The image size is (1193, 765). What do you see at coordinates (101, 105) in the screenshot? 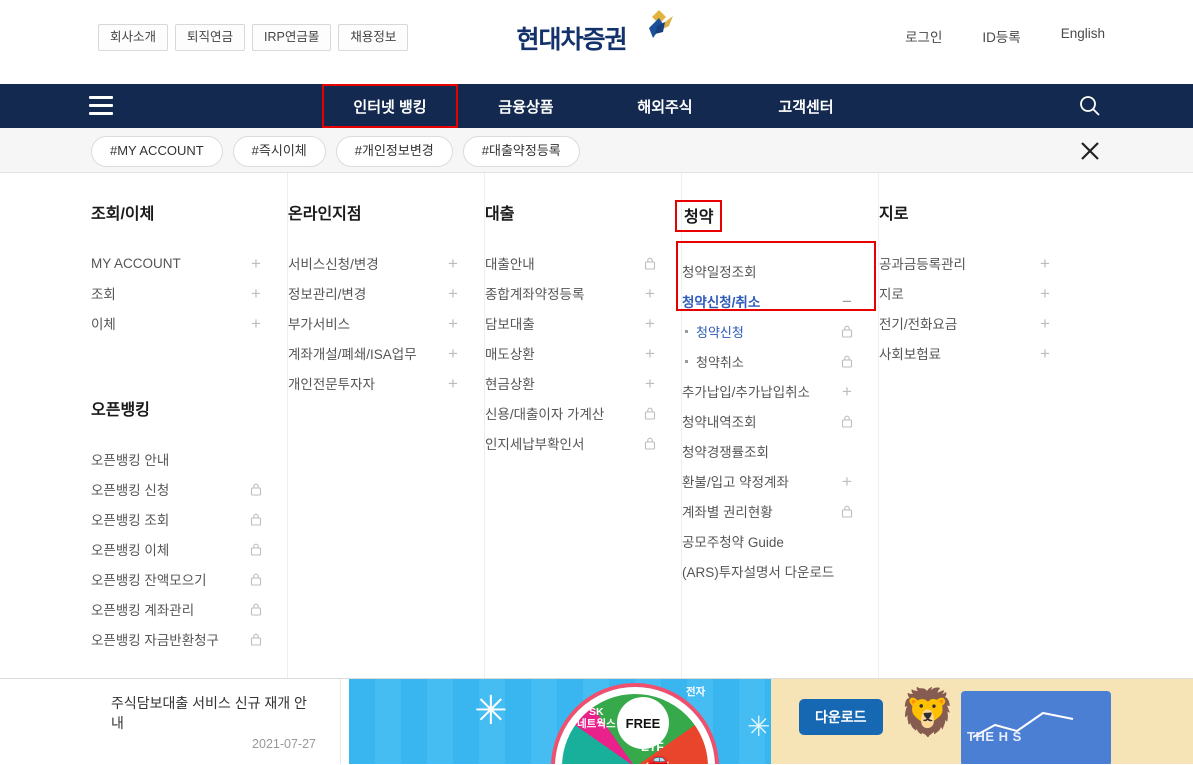
I see `hamburger-icon` at bounding box center [101, 105].